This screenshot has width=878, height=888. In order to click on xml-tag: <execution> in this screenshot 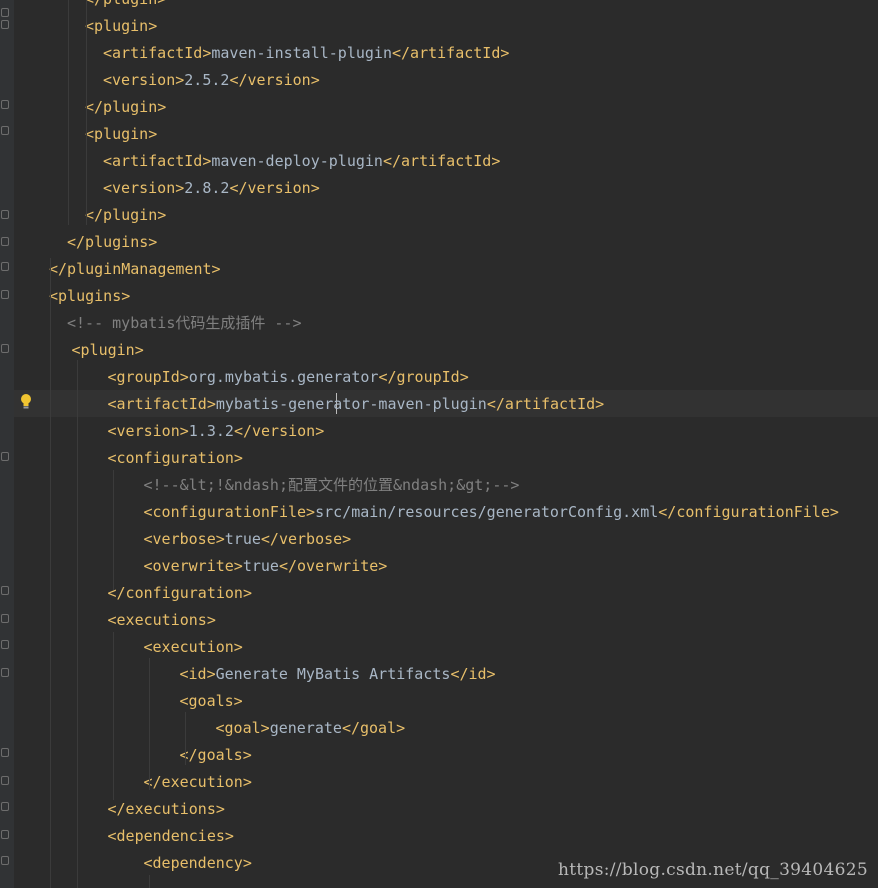, I will do `click(193, 647)`.